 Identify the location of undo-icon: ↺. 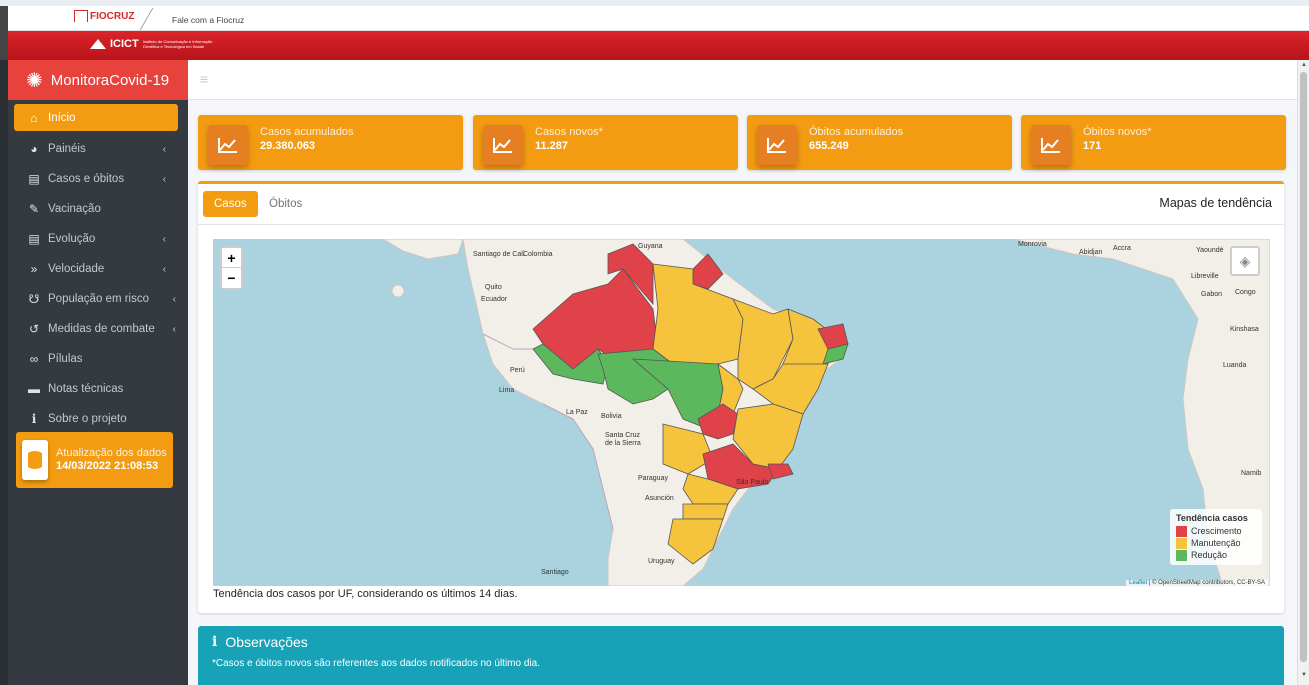
(34, 329).